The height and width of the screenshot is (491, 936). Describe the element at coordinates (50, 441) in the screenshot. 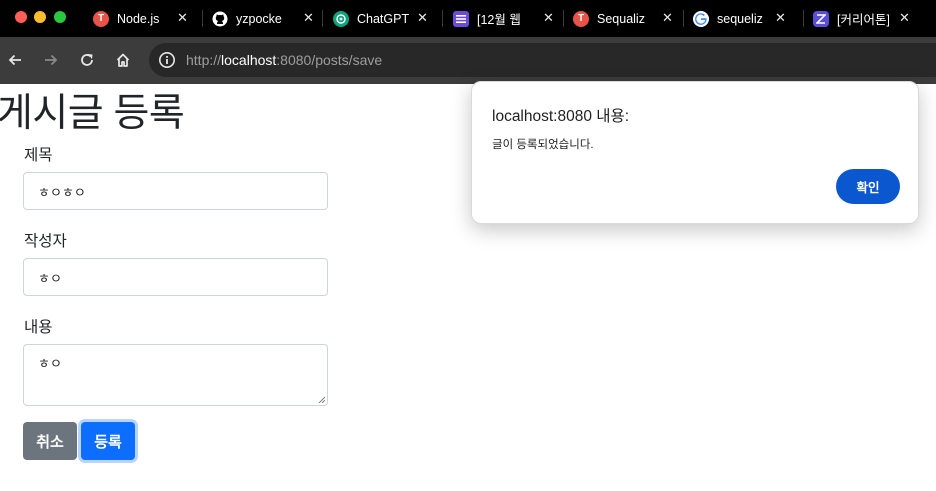

I see `cancel-button: 취소` at that location.